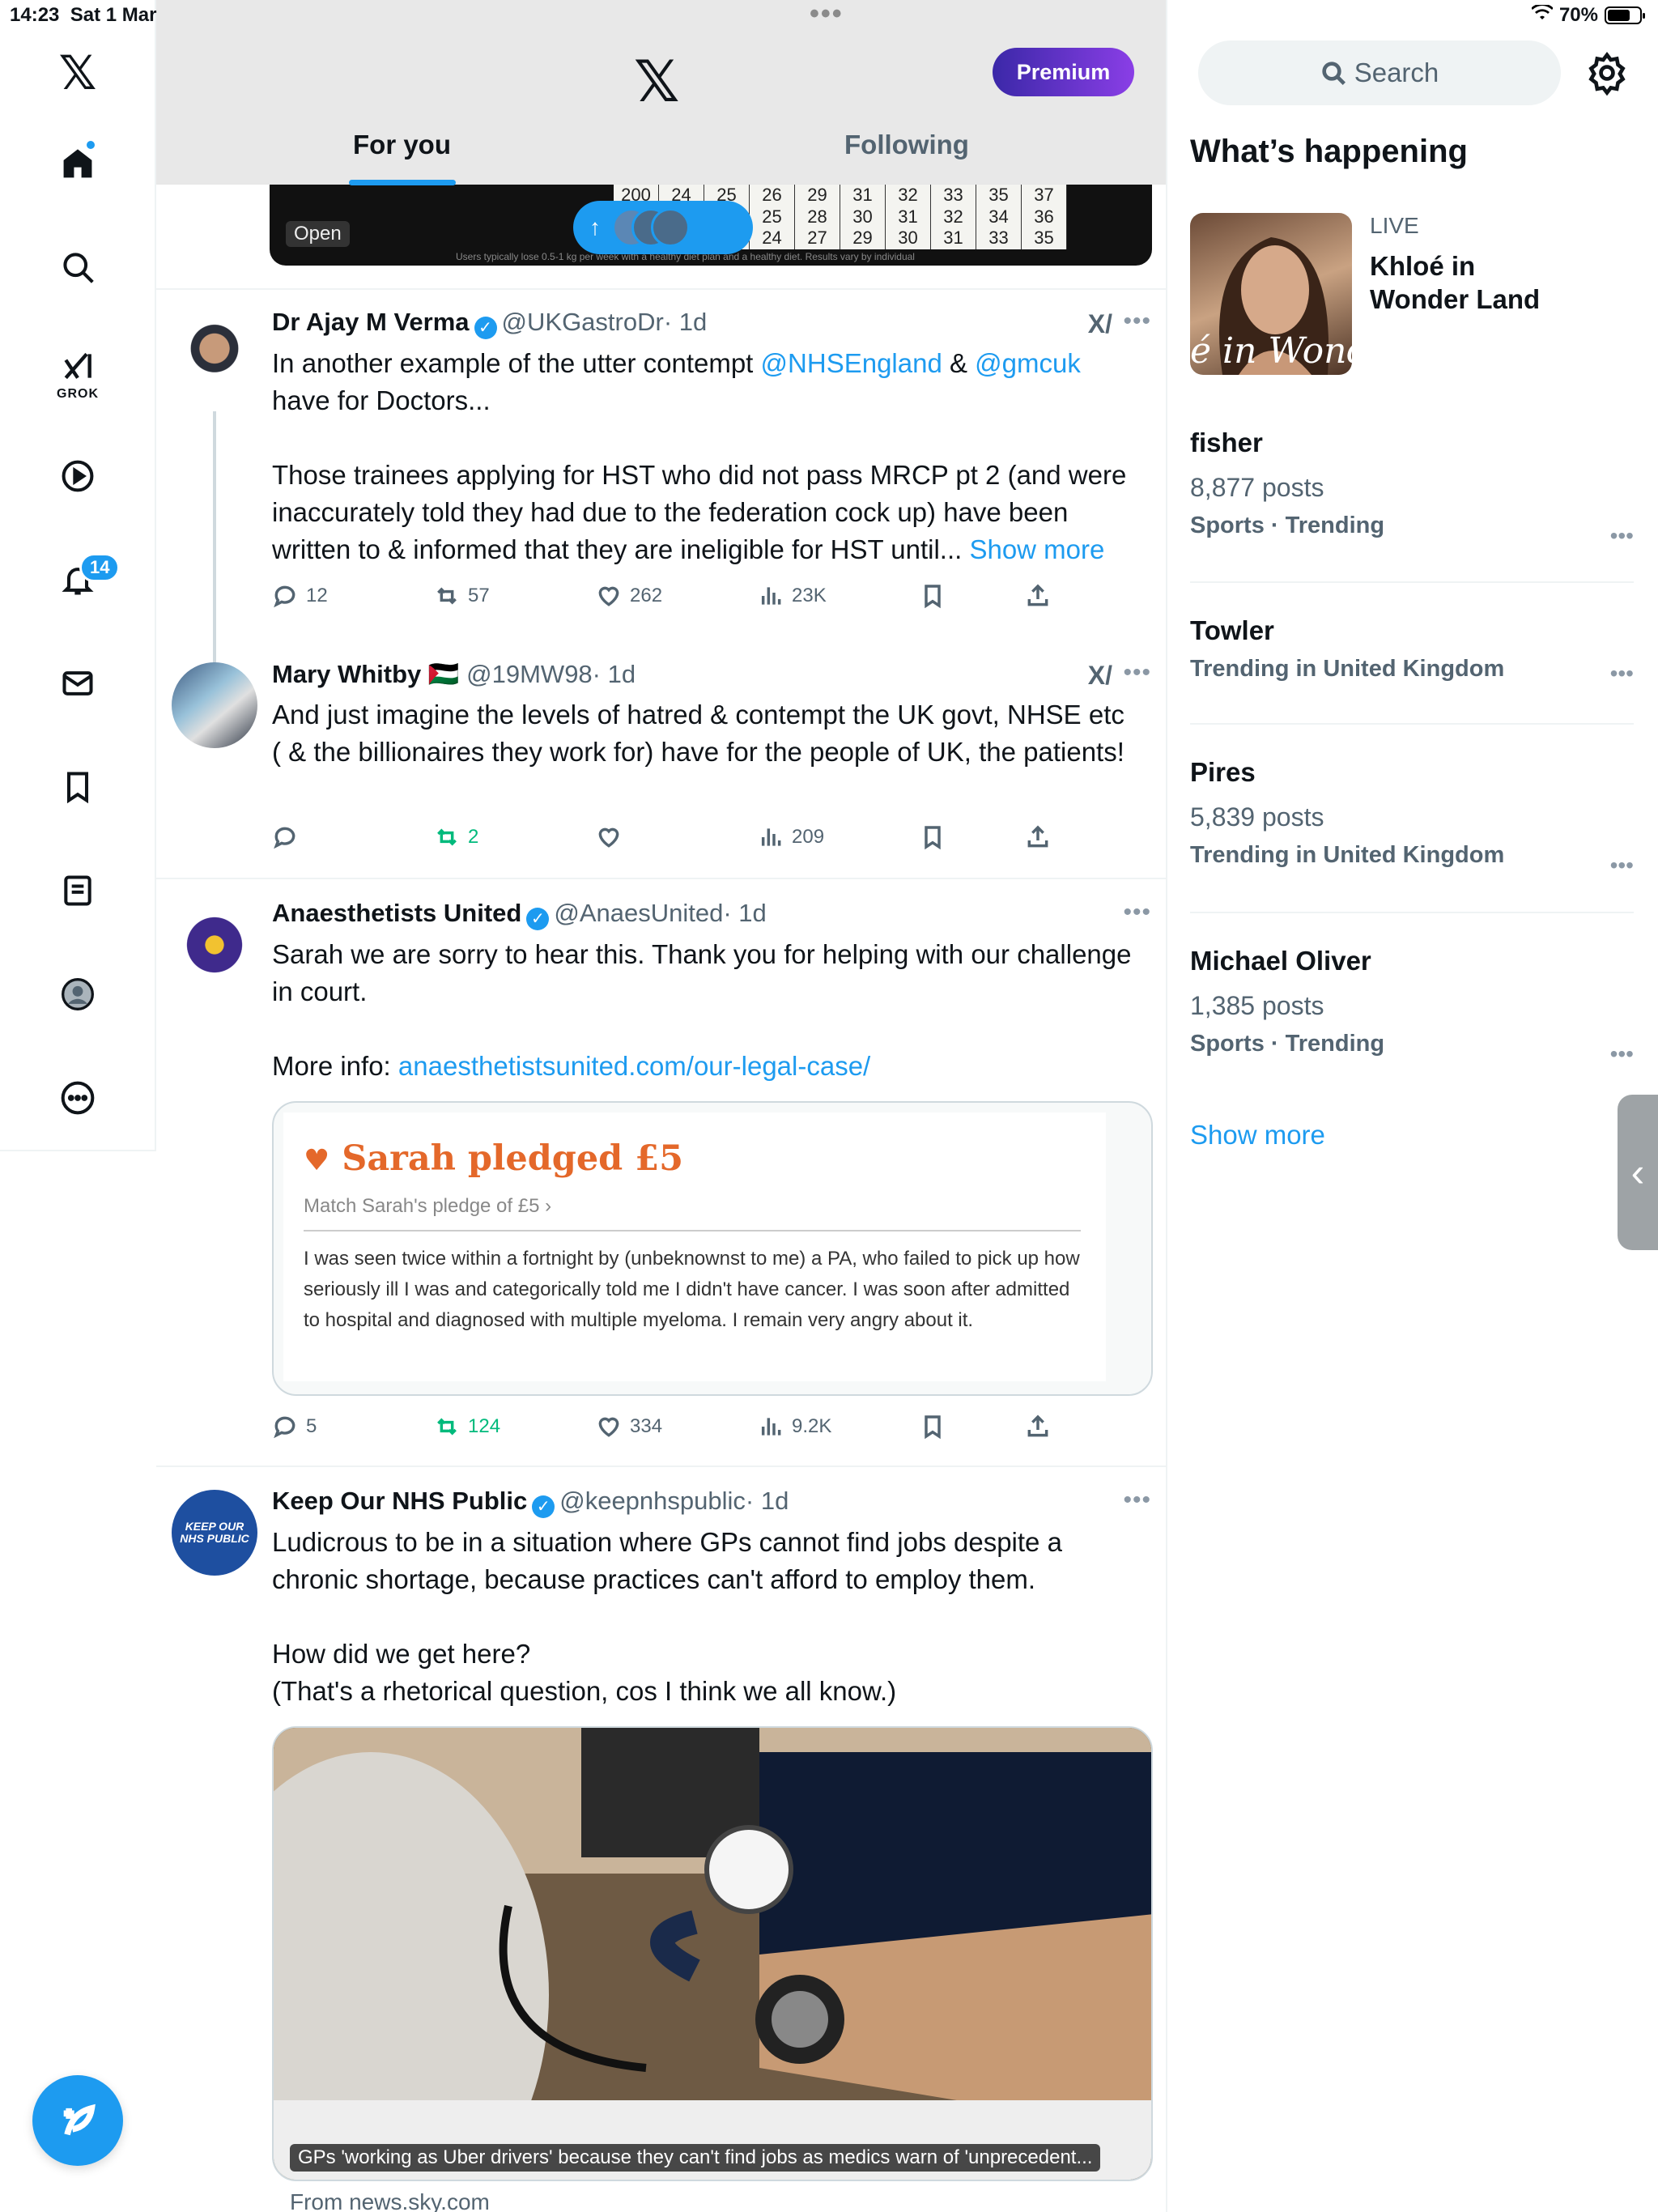 Image resolution: width=1658 pixels, height=2212 pixels. I want to click on thread-line, so click(214, 540).